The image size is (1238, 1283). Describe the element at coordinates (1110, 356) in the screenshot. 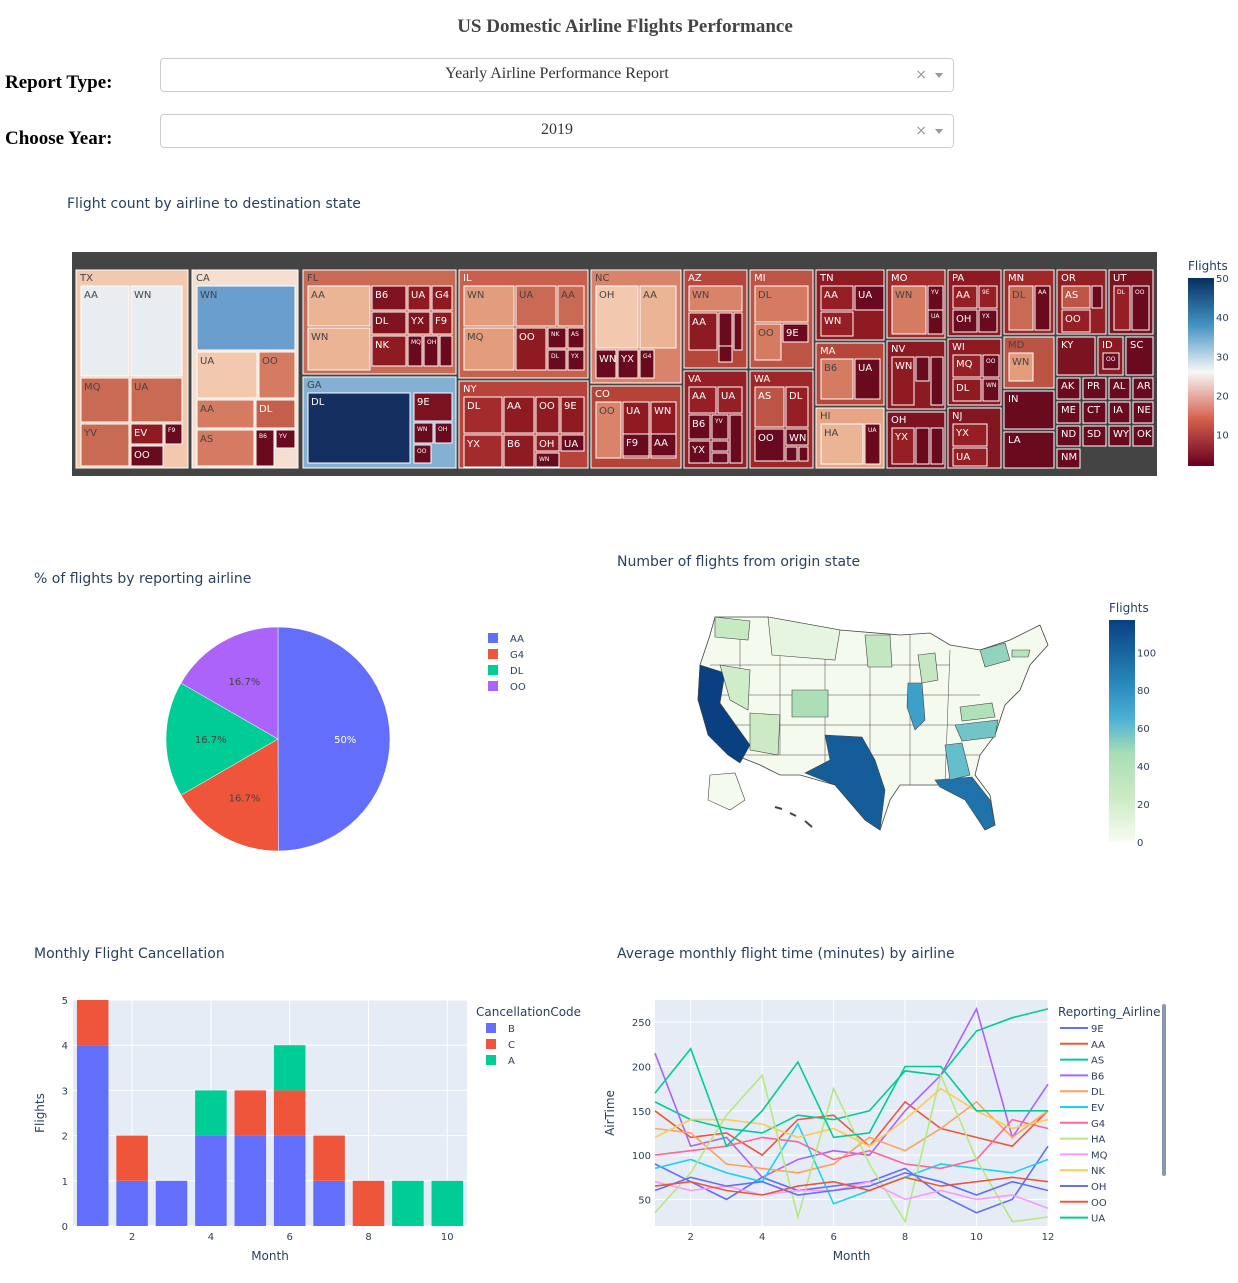

I see `treemap-state-id: ID OO` at that location.